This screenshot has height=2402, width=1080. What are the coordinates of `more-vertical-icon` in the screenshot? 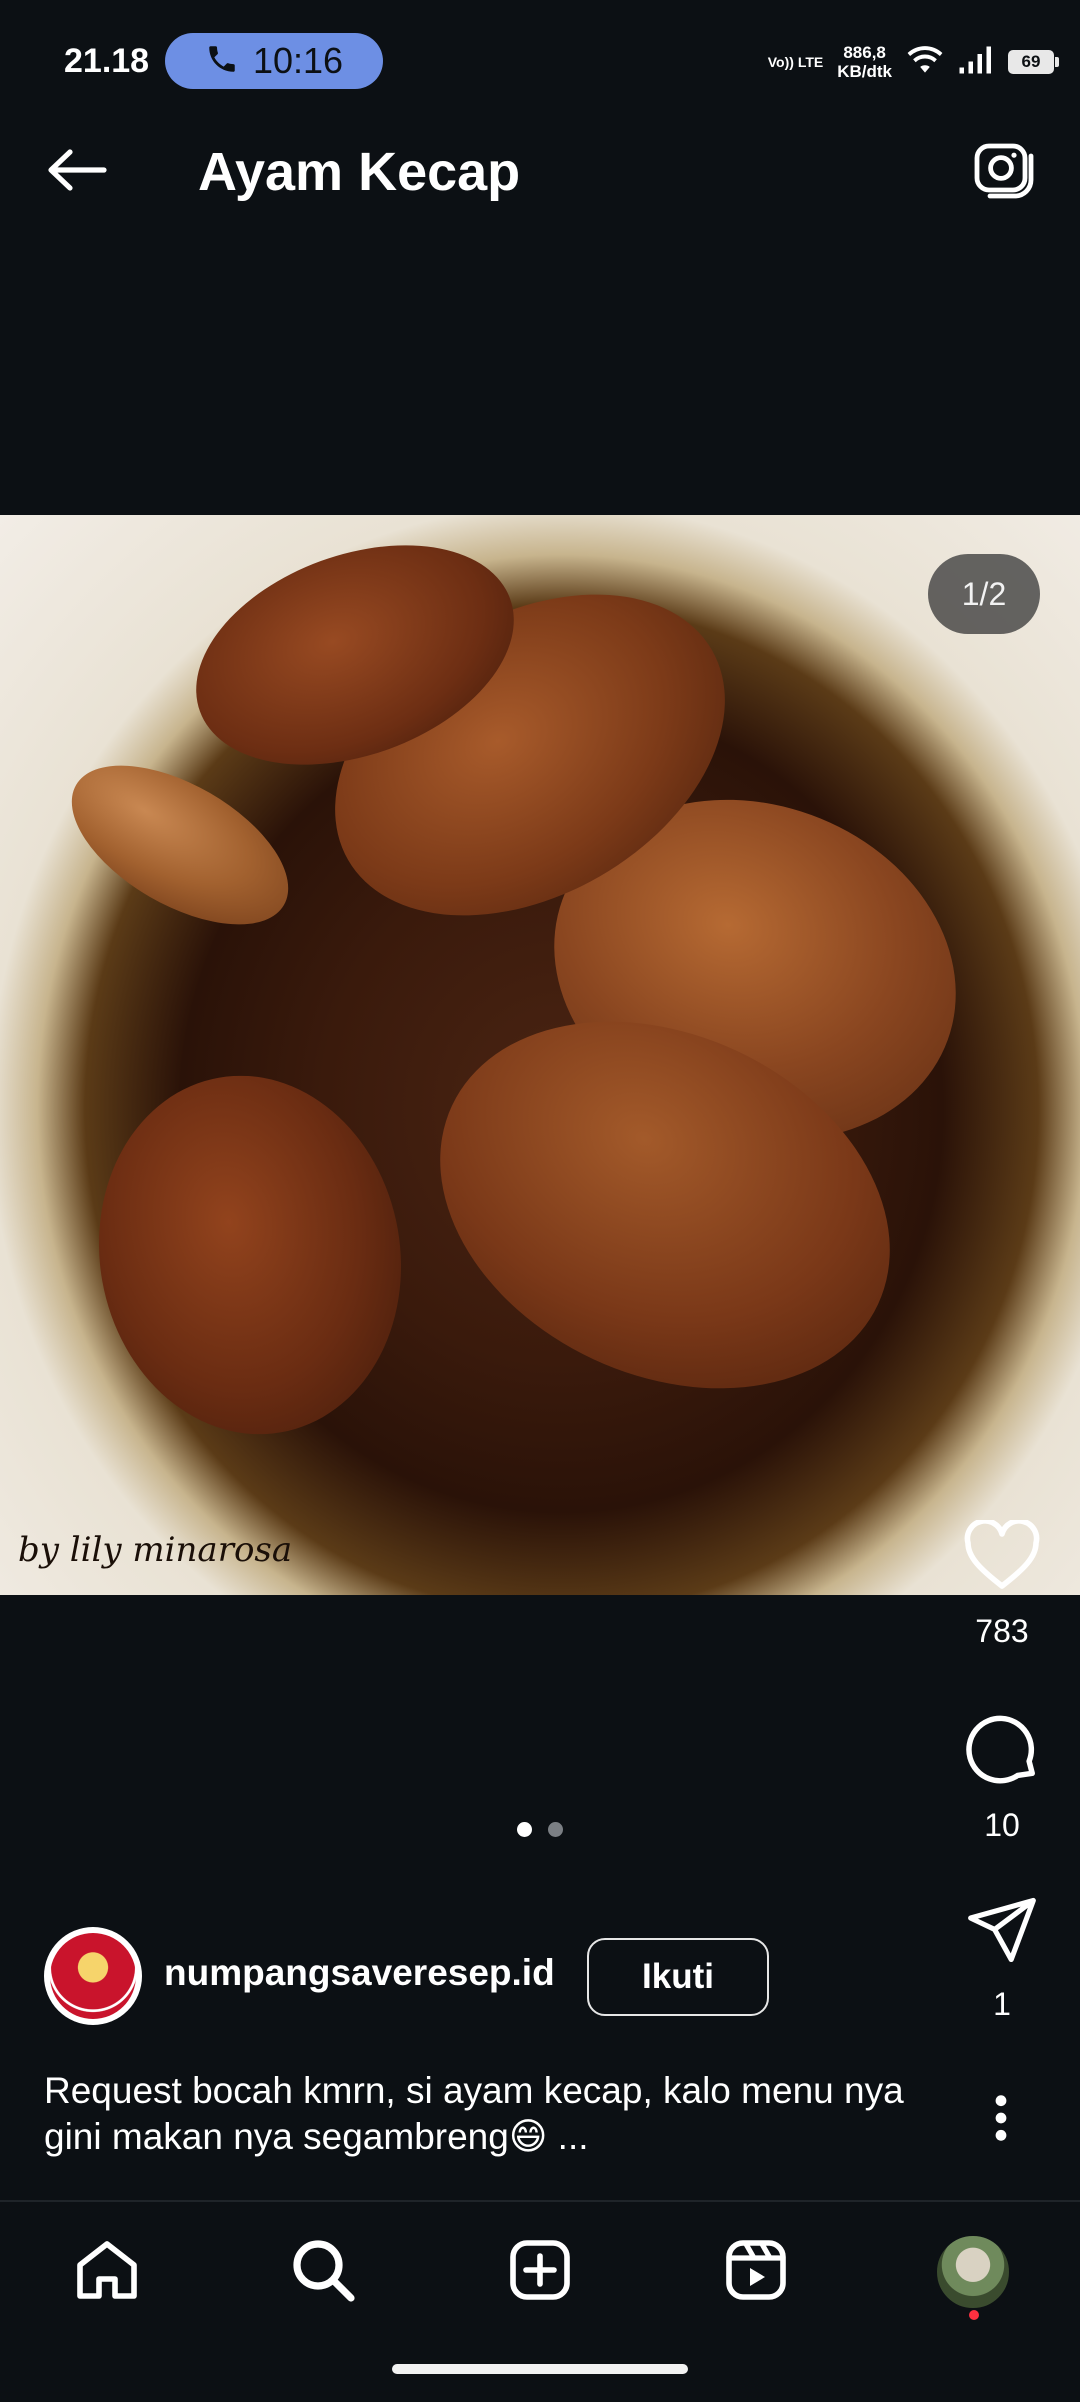 It's located at (1001, 2120).